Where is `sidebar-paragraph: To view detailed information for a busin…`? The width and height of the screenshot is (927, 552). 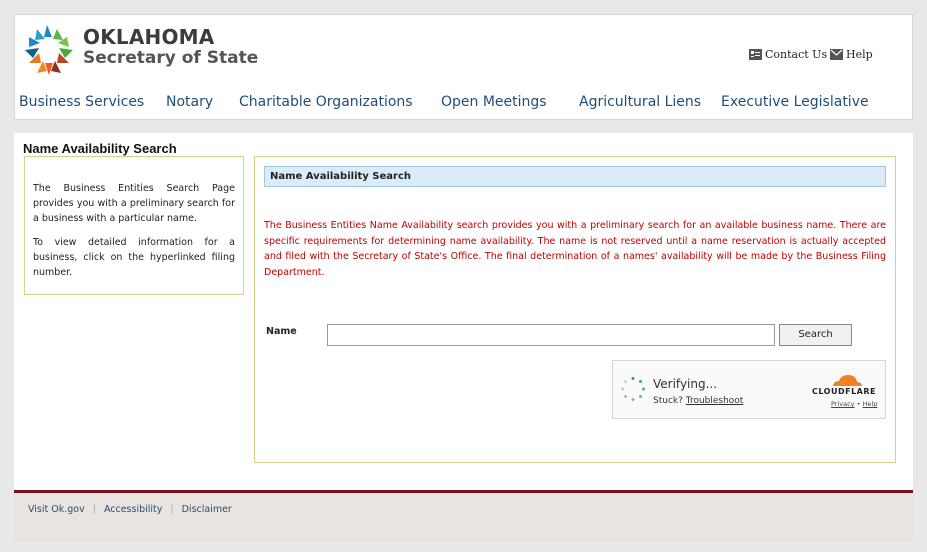
sidebar-paragraph: To view detailed information for a busin… is located at coordinates (134, 257).